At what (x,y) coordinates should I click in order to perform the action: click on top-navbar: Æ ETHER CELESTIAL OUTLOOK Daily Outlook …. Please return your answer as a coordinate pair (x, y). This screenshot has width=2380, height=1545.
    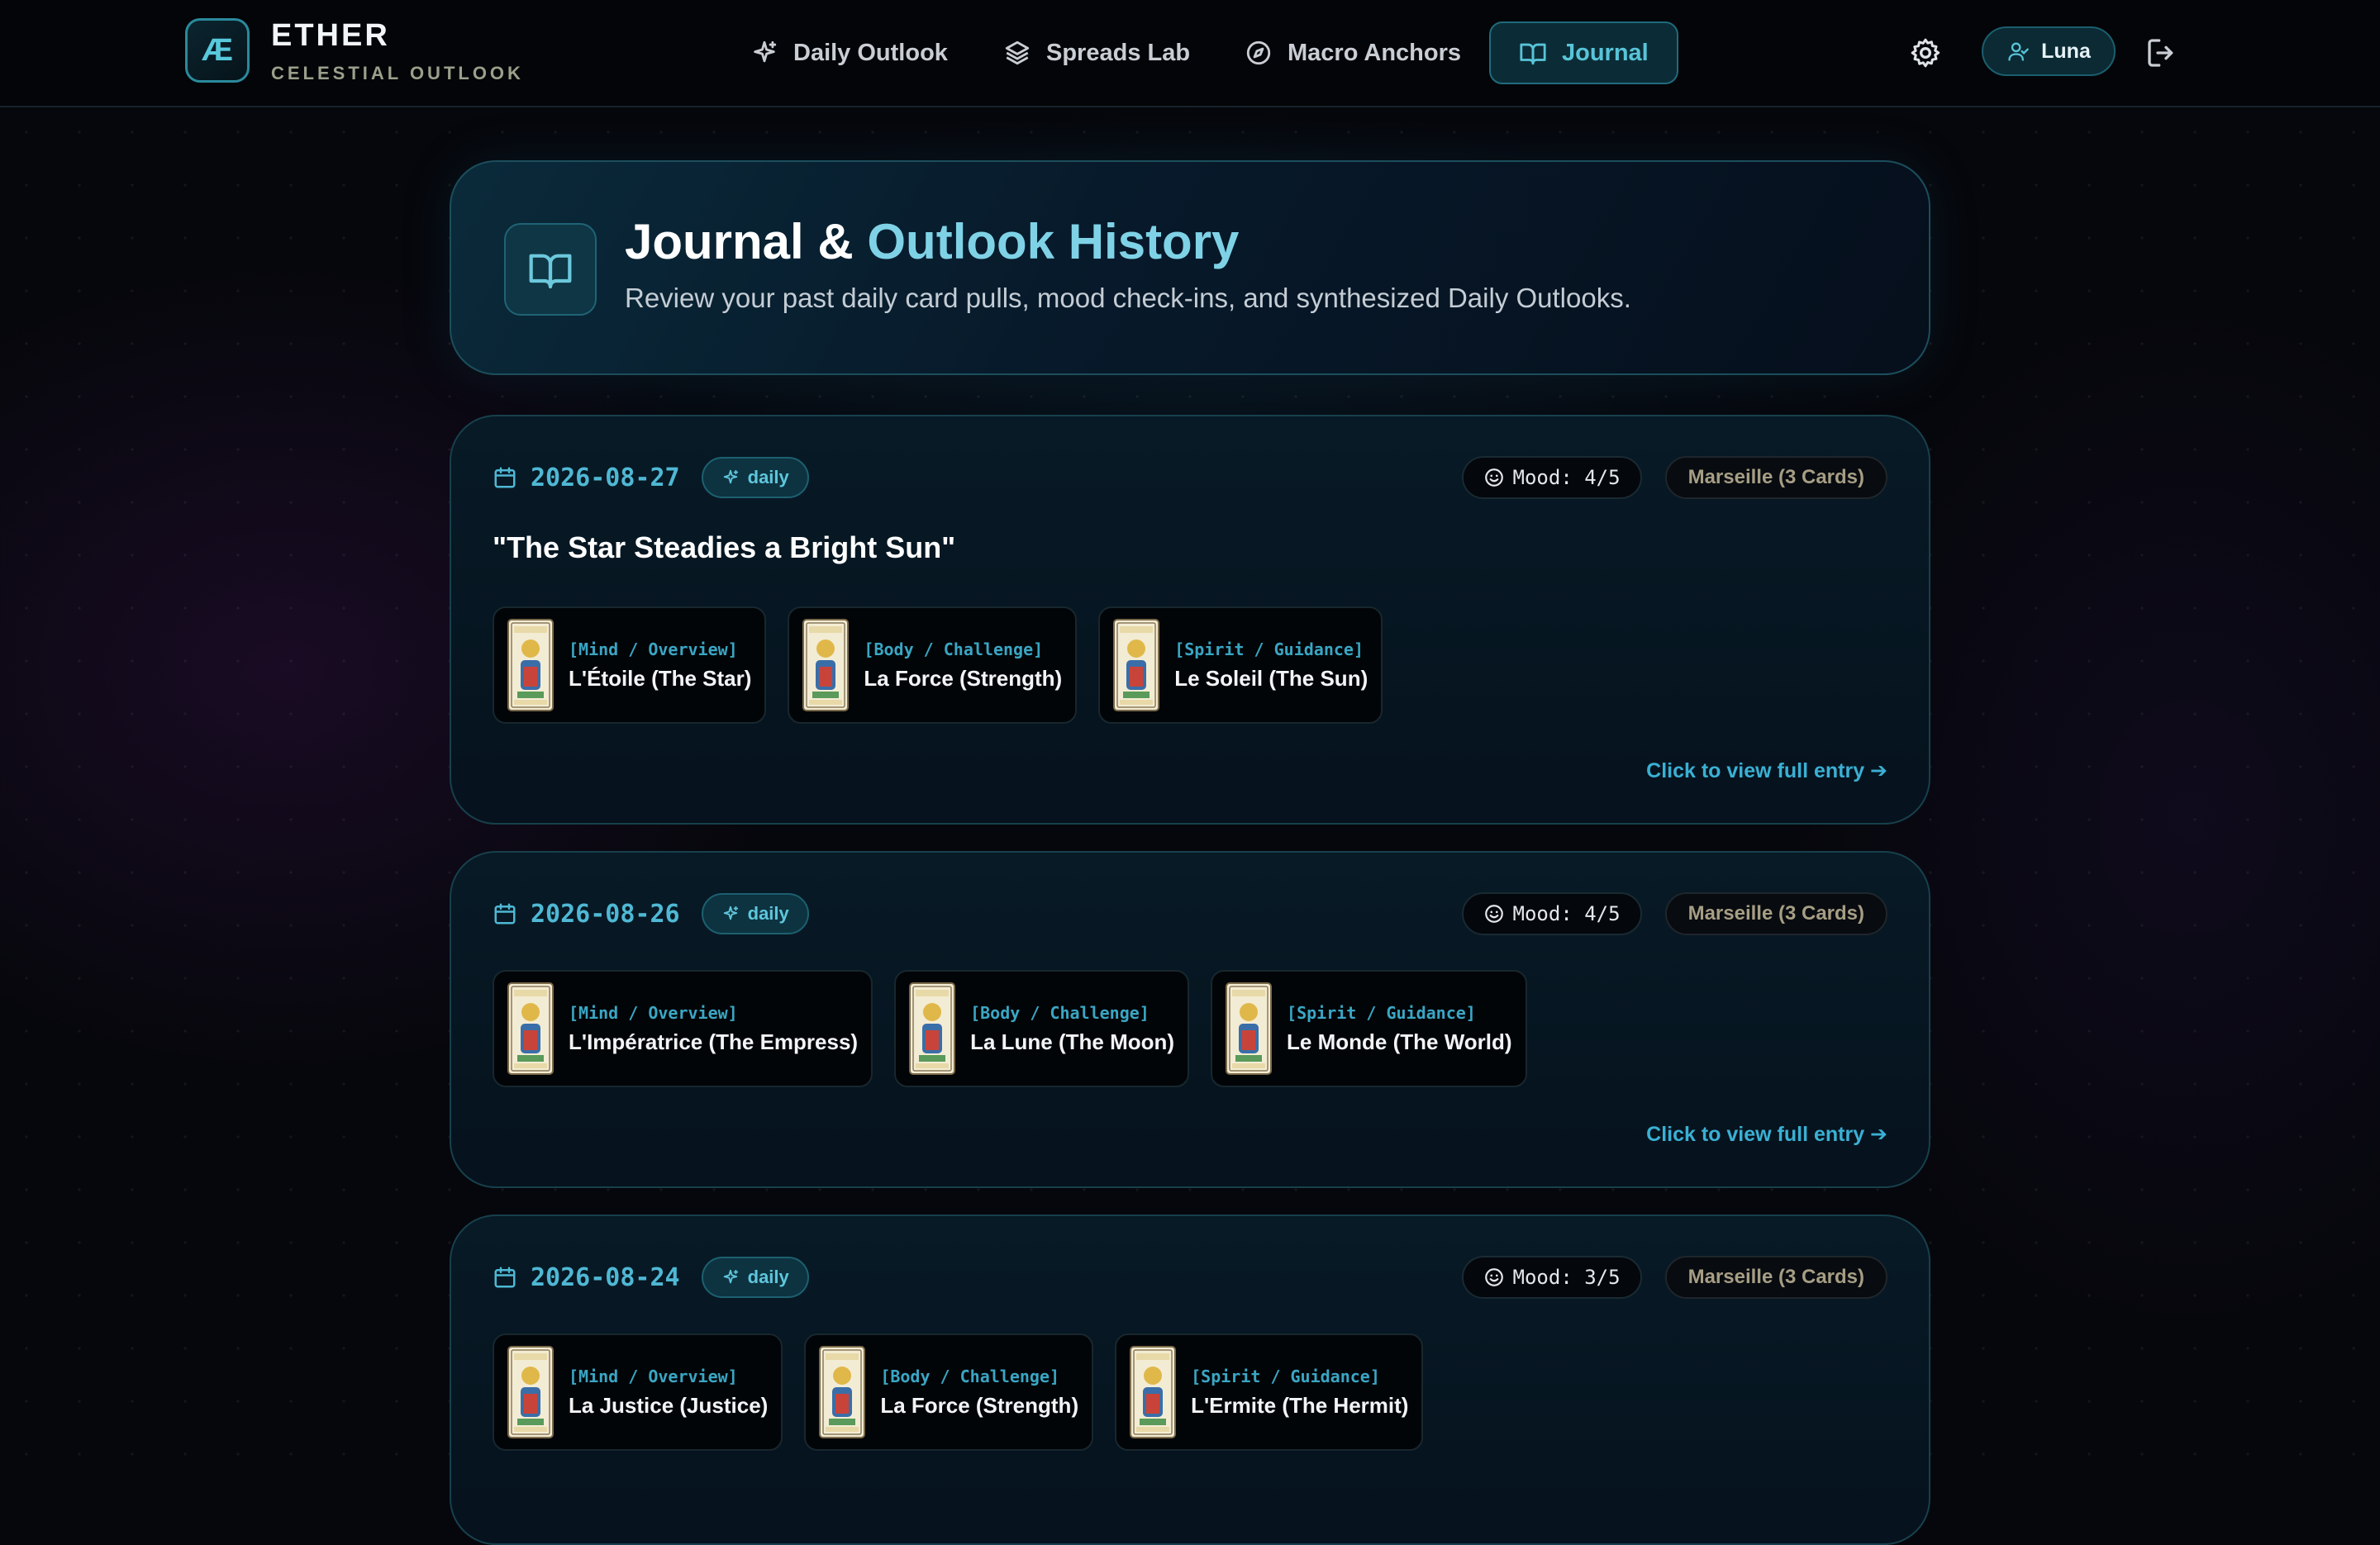
    Looking at the image, I should click on (1190, 53).